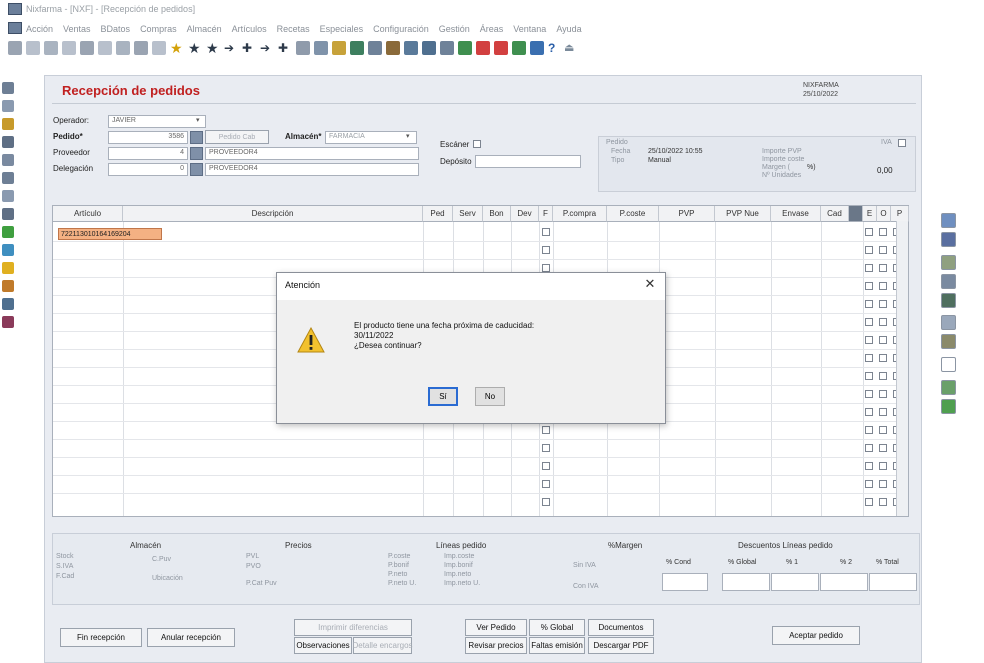 Image resolution: width=984 pixels, height=663 pixels. Describe the element at coordinates (856, 214) in the screenshot. I see `calendar-icon` at that location.